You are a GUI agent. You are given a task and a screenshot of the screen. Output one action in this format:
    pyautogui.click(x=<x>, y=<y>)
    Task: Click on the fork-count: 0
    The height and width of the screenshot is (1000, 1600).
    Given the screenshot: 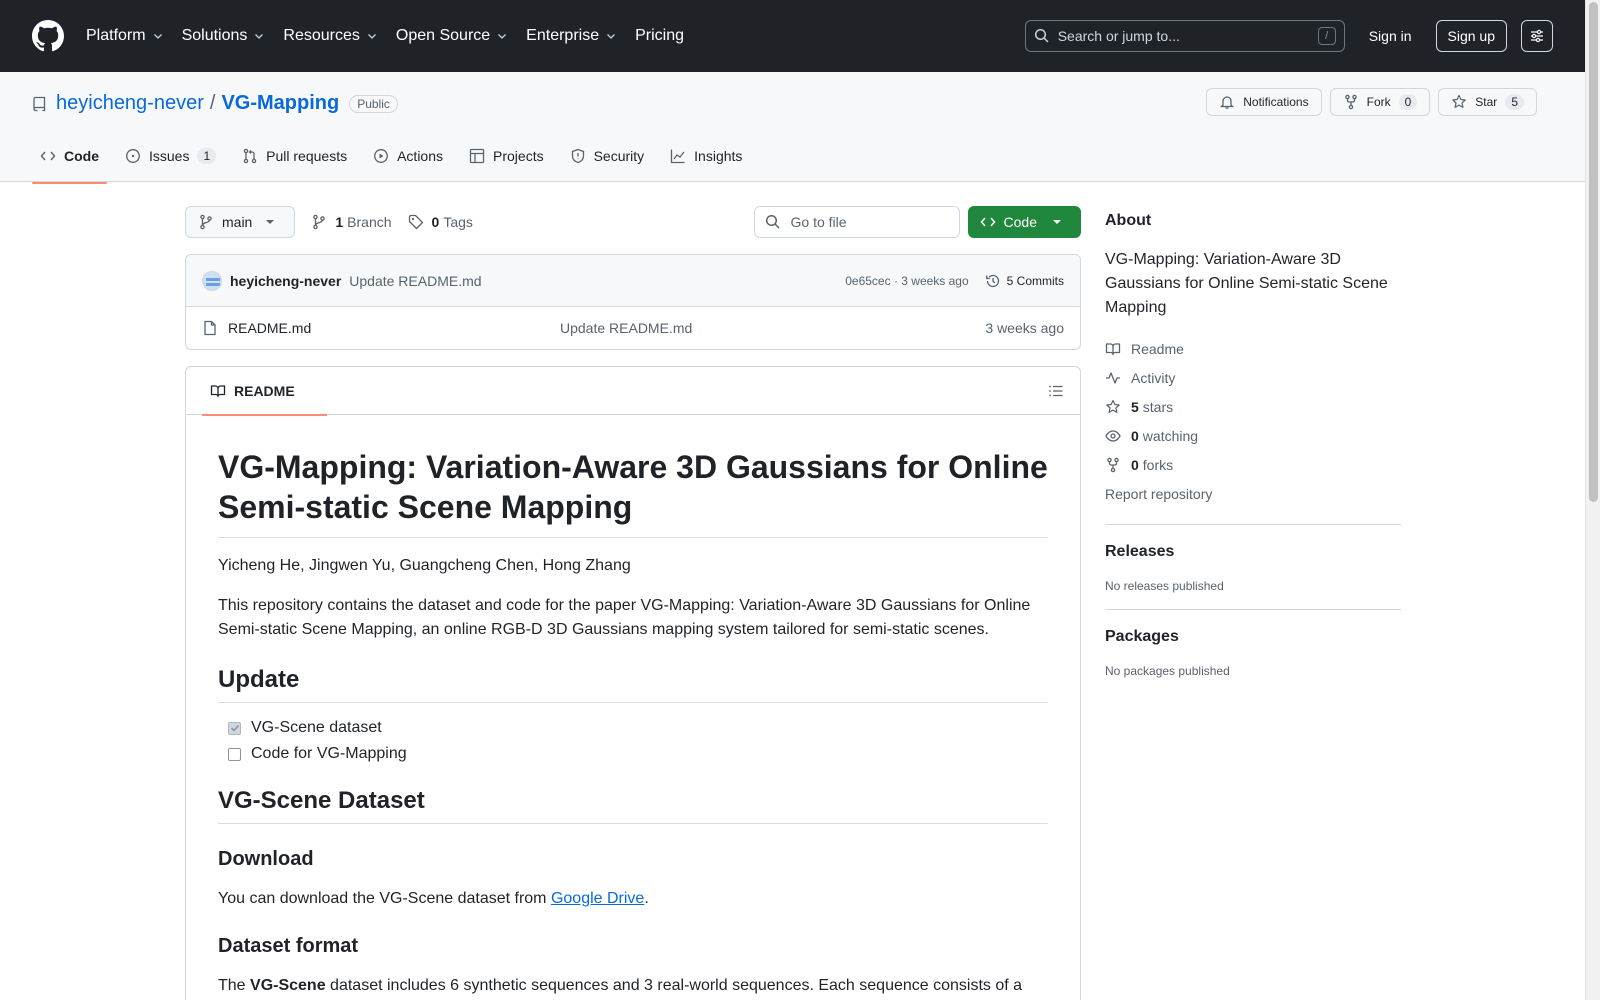 What is the action you would take?
    pyautogui.click(x=1408, y=102)
    